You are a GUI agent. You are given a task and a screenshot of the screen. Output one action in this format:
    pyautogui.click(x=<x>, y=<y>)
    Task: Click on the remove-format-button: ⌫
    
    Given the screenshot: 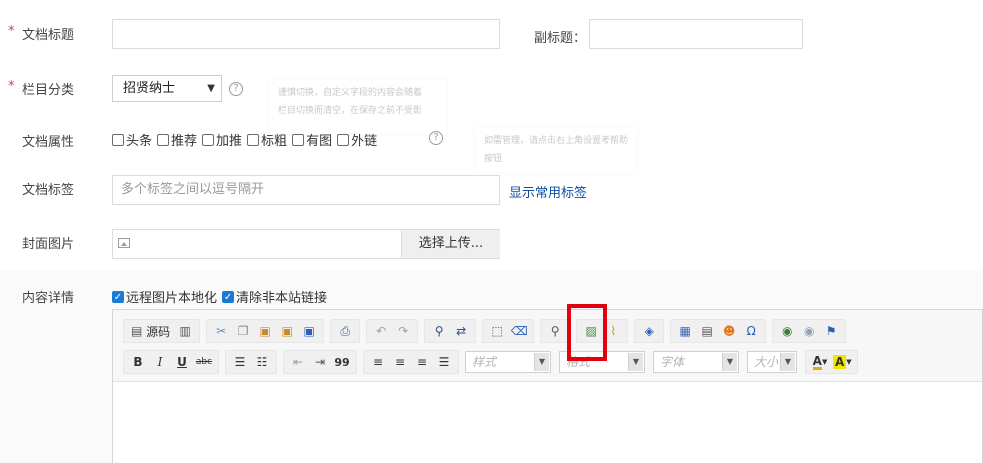 What is the action you would take?
    pyautogui.click(x=519, y=331)
    